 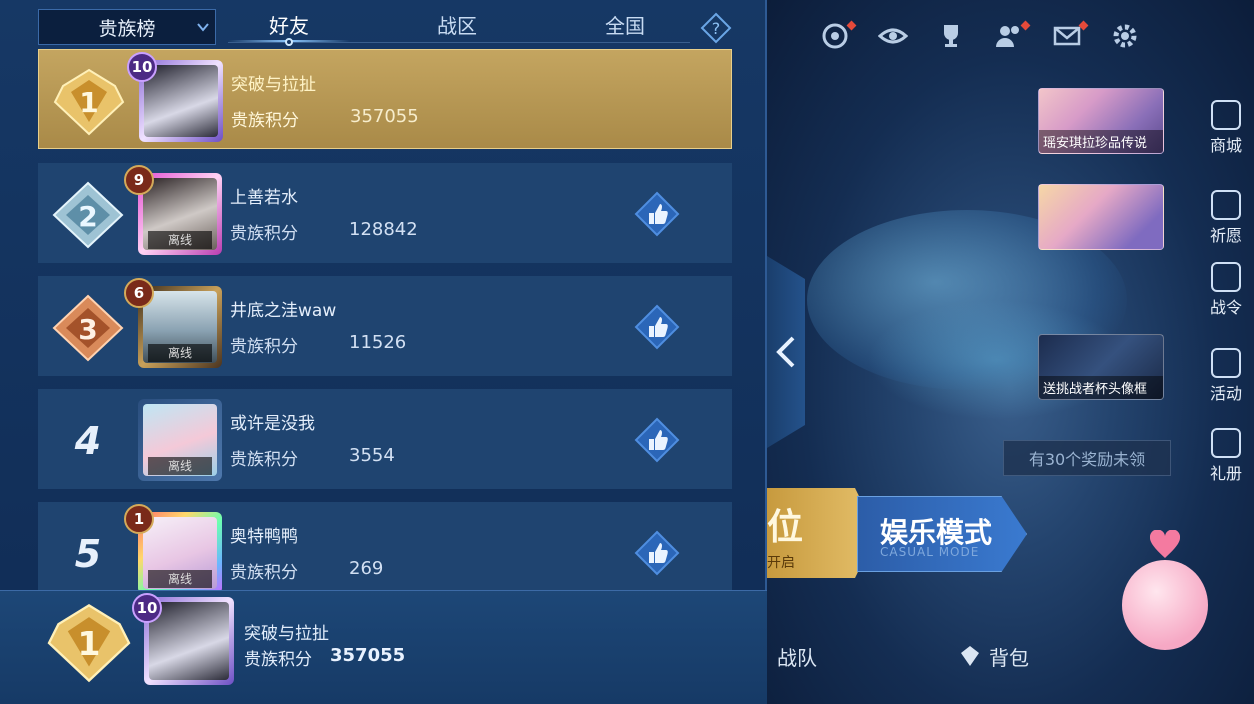 I want to click on gear-icon, so click(x=1125, y=36).